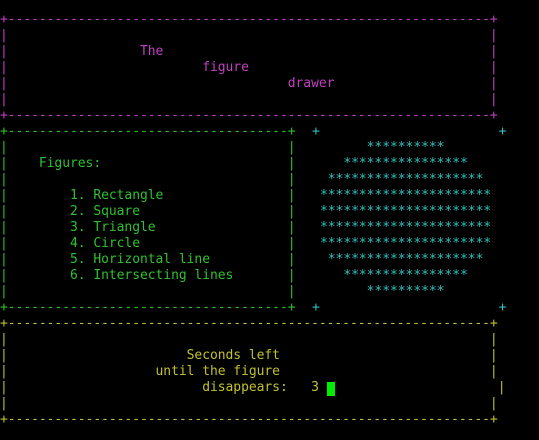  Describe the element at coordinates (148, 163) in the screenshot. I see `menu-heading: | Figures: |` at that location.